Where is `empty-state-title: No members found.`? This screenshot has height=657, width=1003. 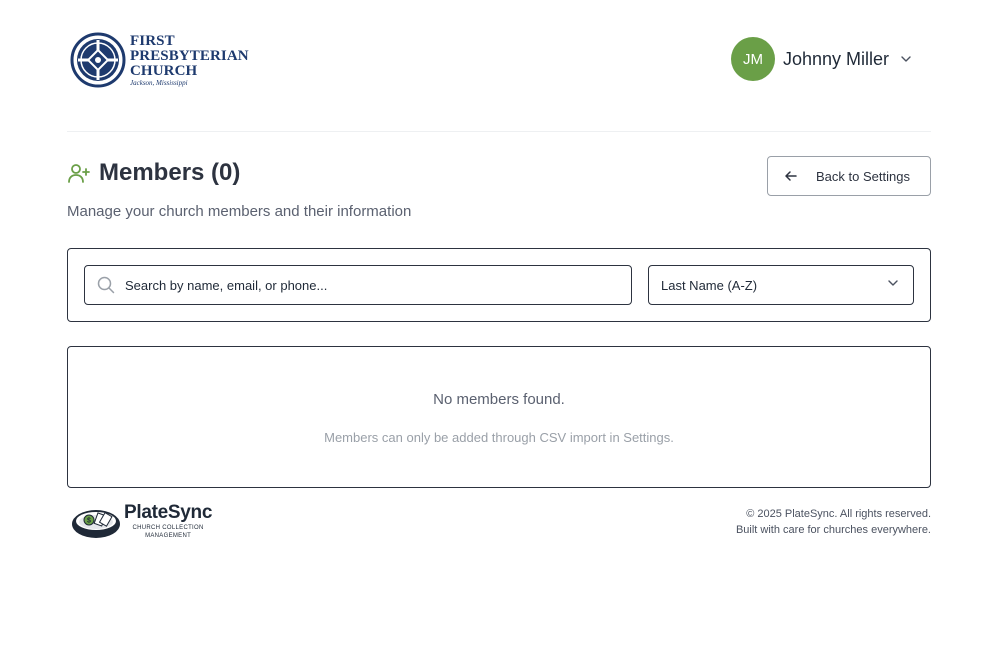 empty-state-title: No members found. is located at coordinates (499, 399).